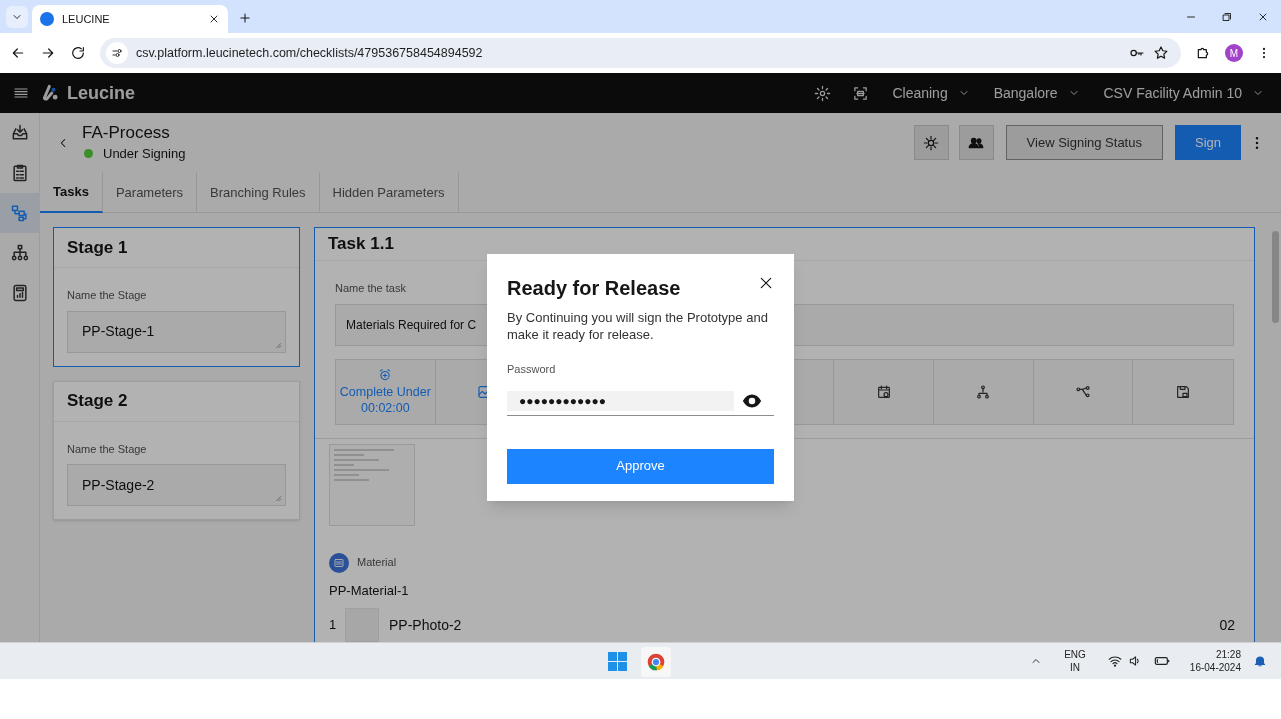  What do you see at coordinates (333, 625) in the screenshot?
I see `row-index: 1` at bounding box center [333, 625].